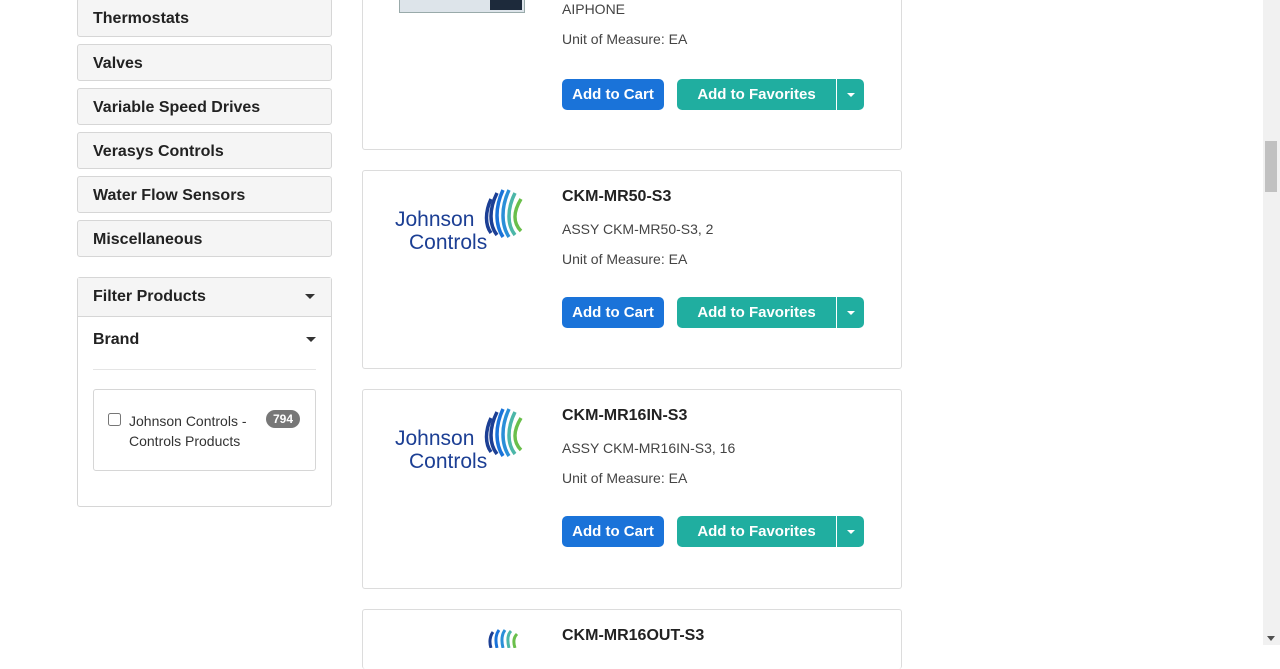 This screenshot has width=1280, height=669. I want to click on product-description: AIPHONE, so click(594, 9).